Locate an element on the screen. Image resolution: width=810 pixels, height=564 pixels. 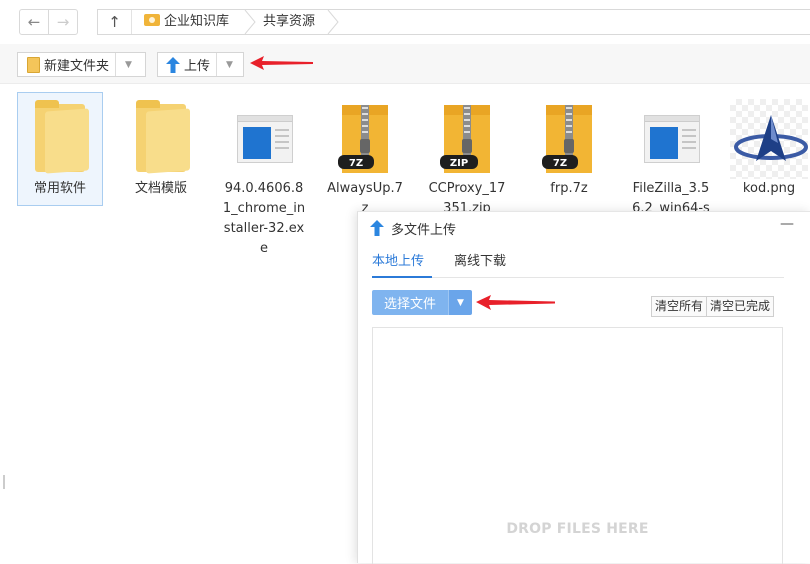
dialog-title-bar: 多文件上传 is located at coordinates (413, 228).